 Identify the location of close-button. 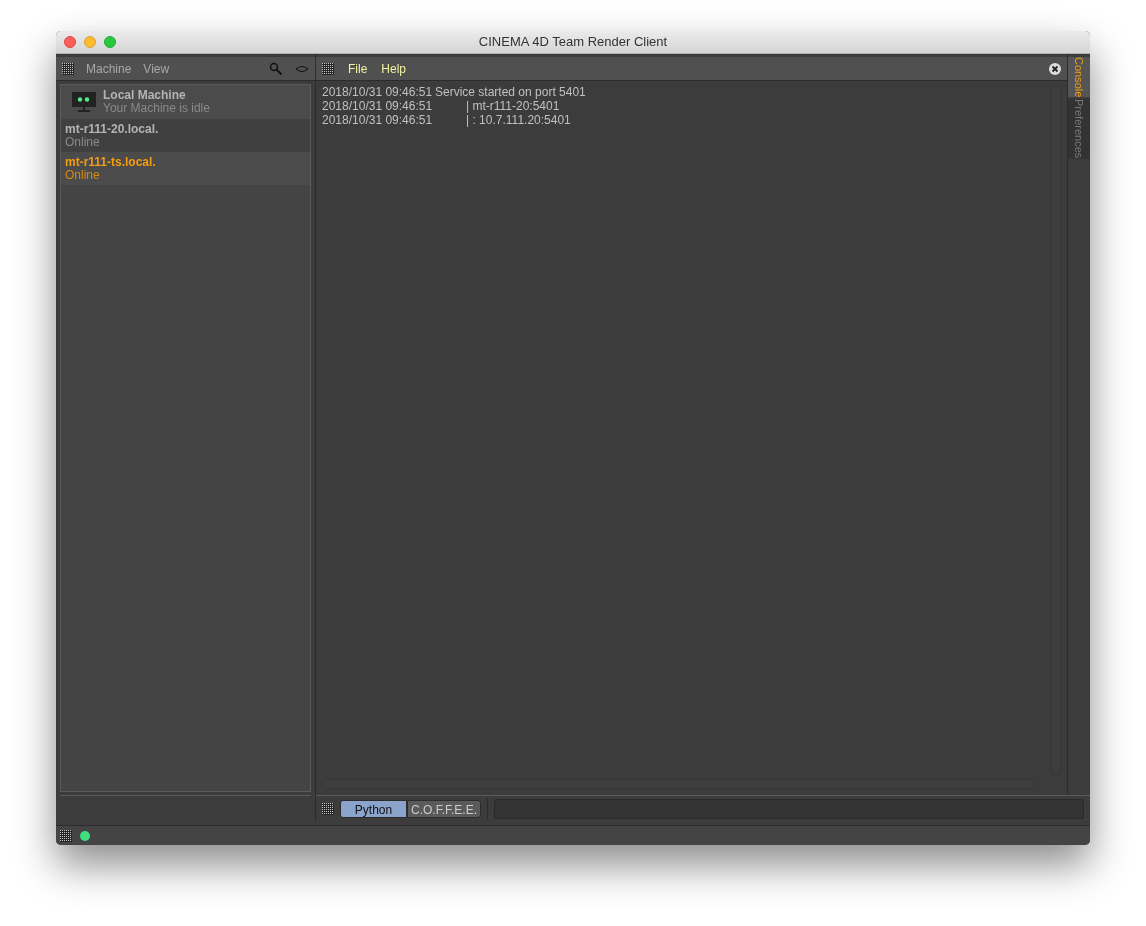
(70, 42).